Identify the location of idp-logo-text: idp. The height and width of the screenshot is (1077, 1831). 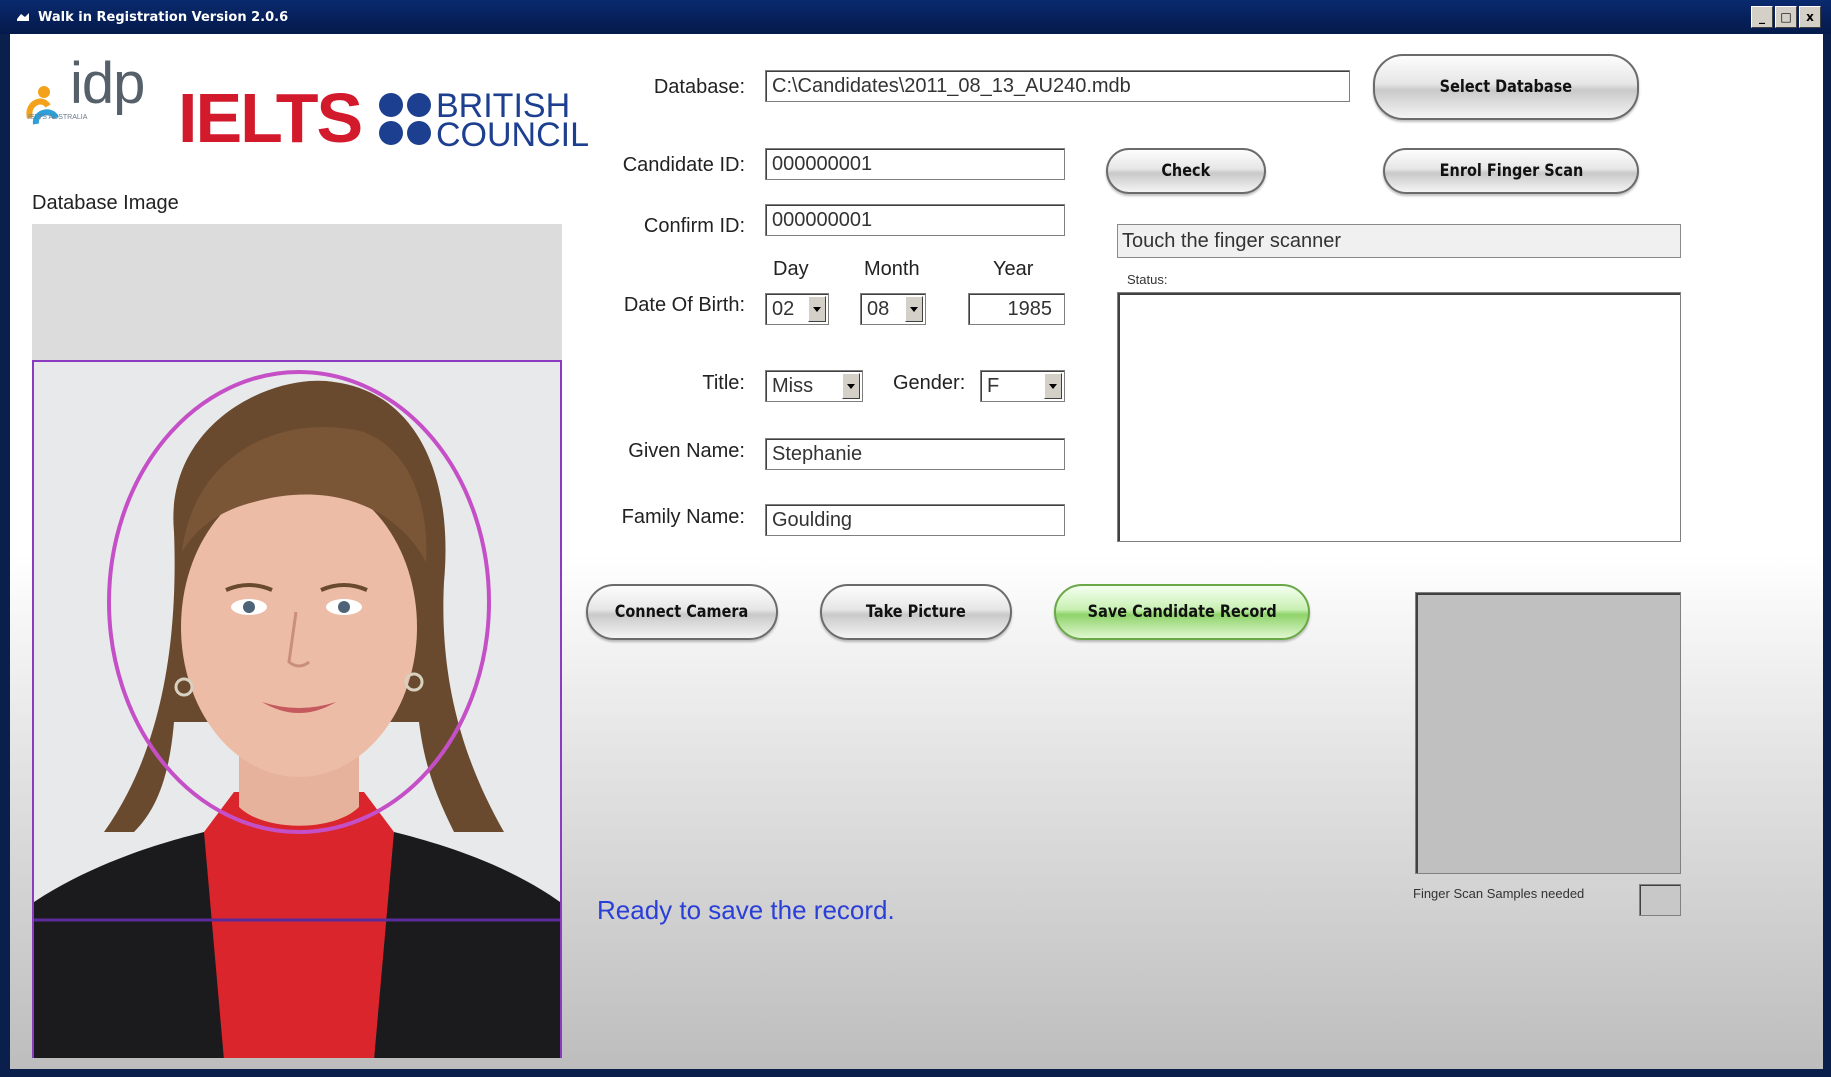
(107, 83).